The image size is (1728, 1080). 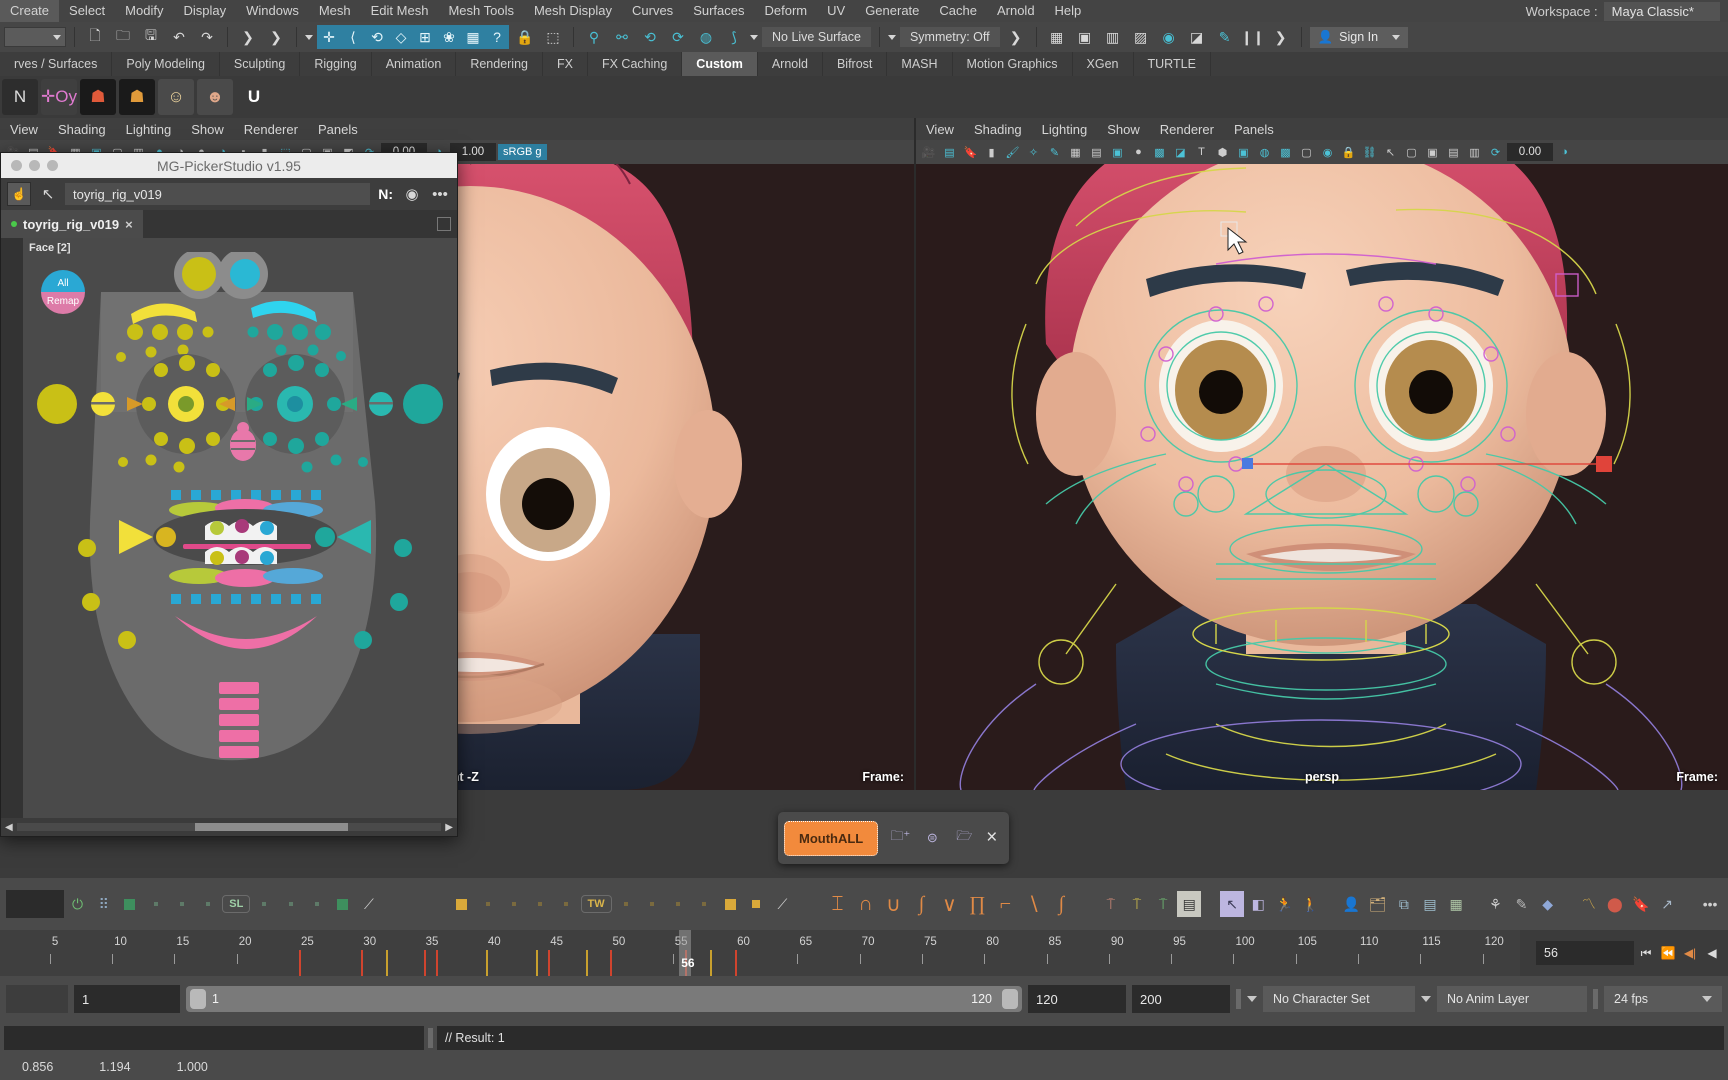 I want to click on selection-mode-dropdown, so click(x=35, y=37).